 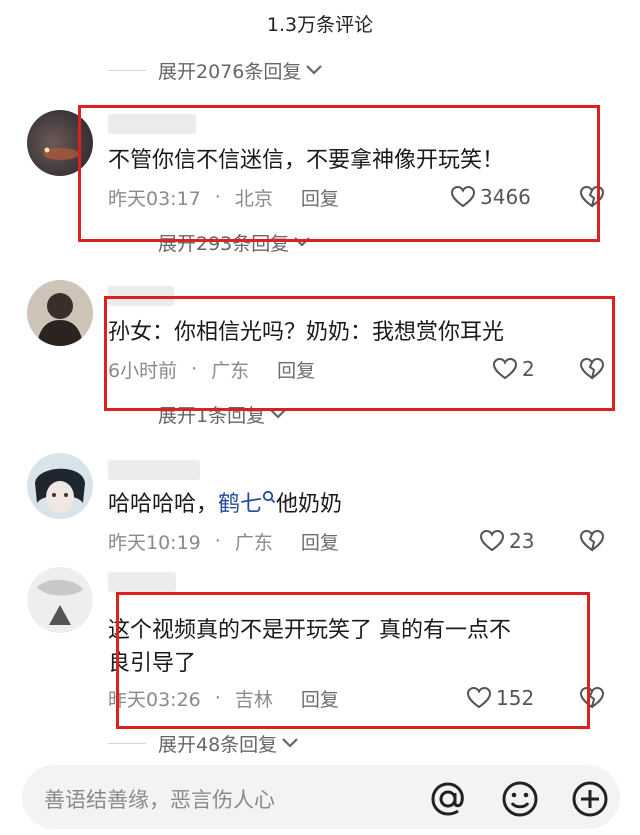 I want to click on comment-time: 昨天10:19, so click(x=154, y=542).